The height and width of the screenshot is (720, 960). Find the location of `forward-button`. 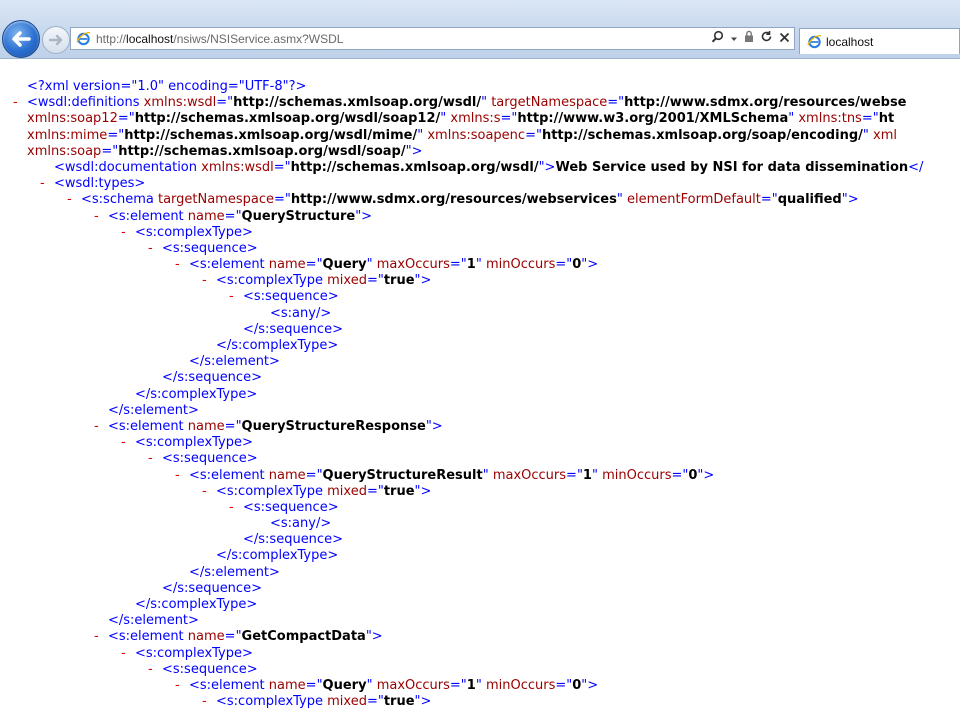

forward-button is located at coordinates (56, 40).